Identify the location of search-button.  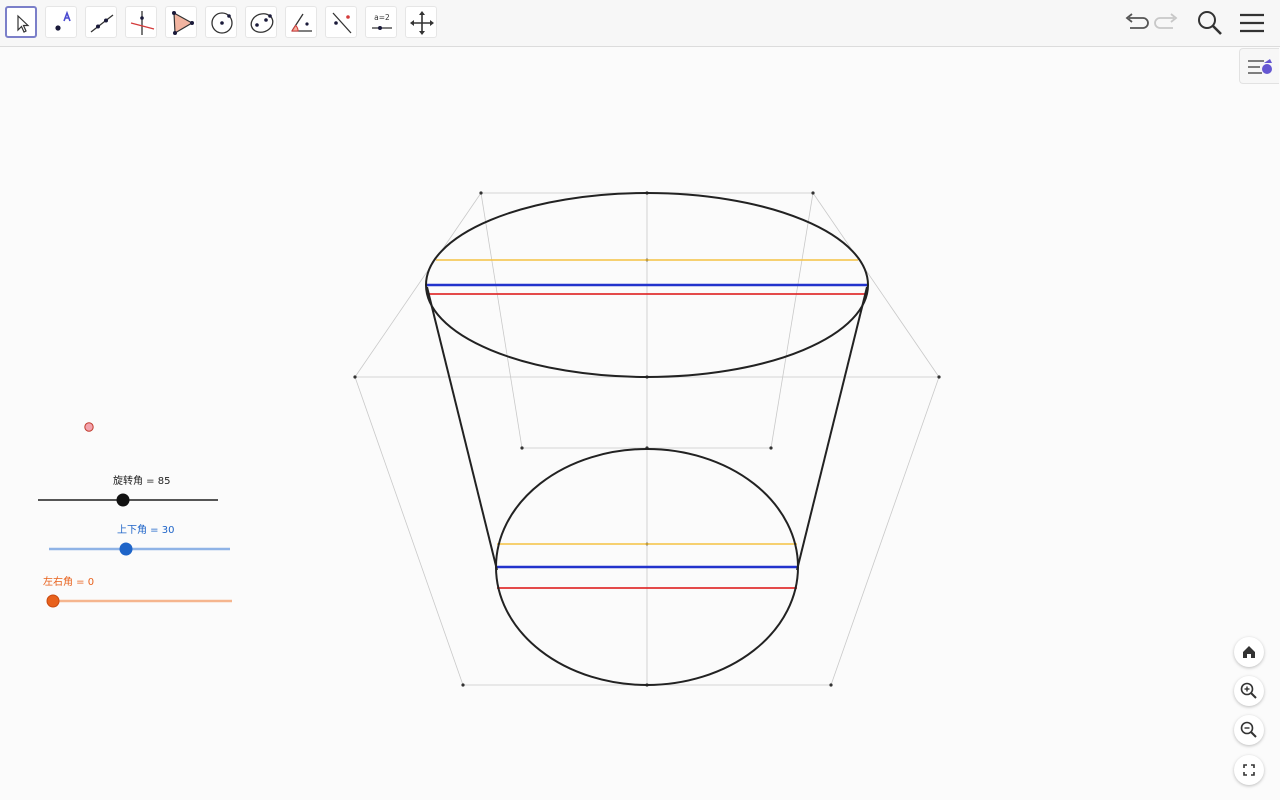
(1210, 23).